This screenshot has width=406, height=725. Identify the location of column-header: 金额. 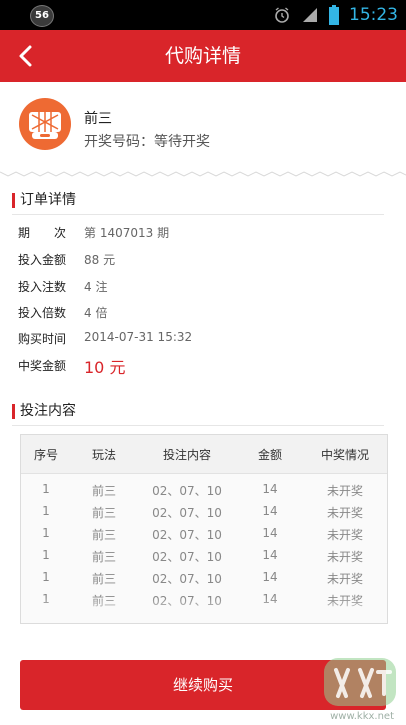
(269, 455).